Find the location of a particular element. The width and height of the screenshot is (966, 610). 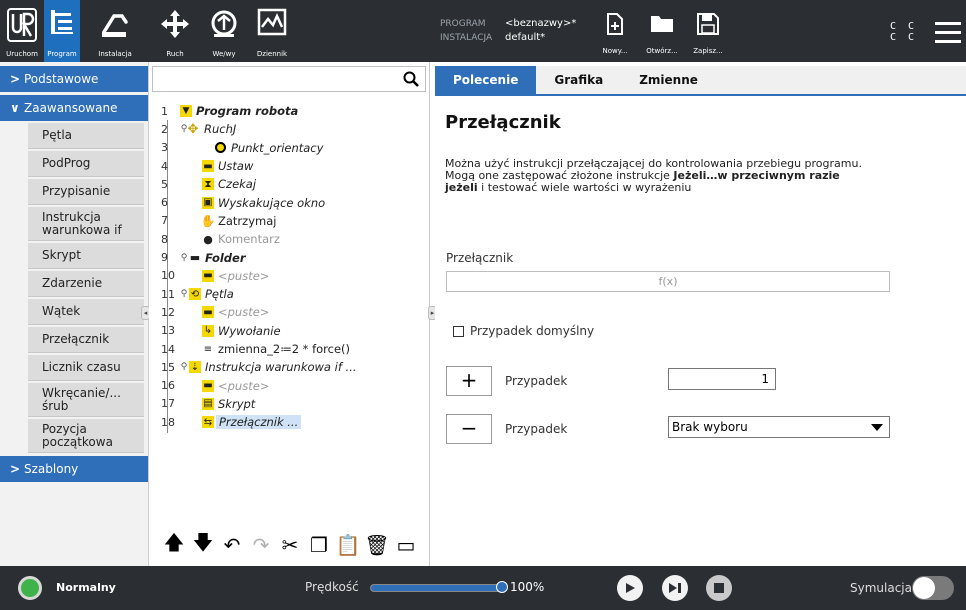

program-info: PROGRAM <beznazwy>* INSTALACJA default* is located at coordinates (508, 31).